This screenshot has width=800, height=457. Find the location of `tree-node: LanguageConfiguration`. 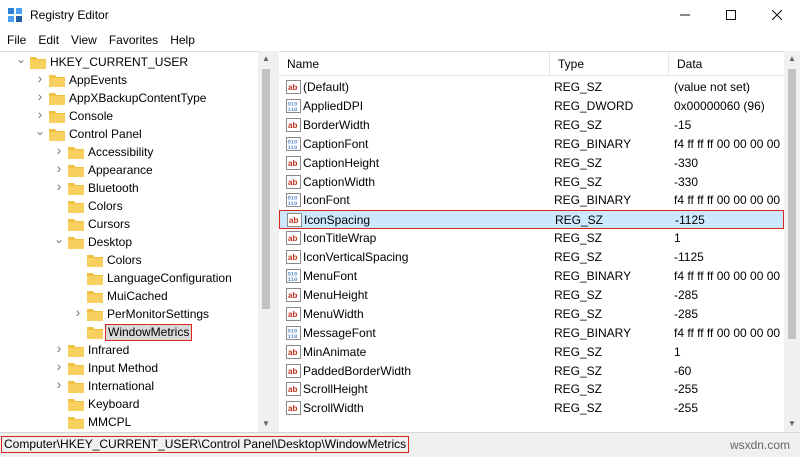

tree-node: LanguageConfiguration is located at coordinates (129, 278).